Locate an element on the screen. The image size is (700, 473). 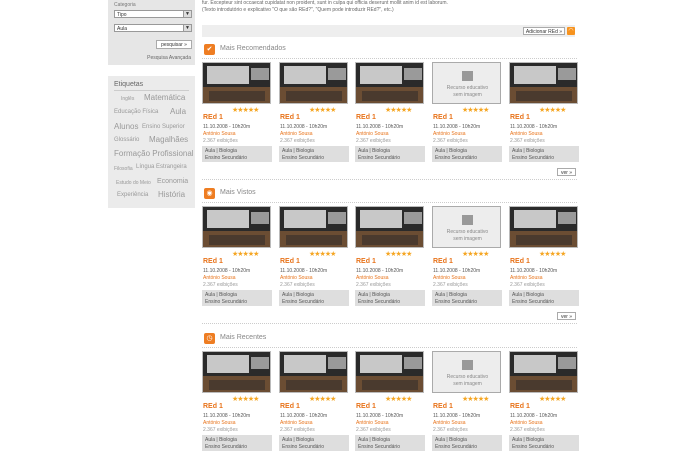
rss-icon: ◠ is located at coordinates (571, 31).